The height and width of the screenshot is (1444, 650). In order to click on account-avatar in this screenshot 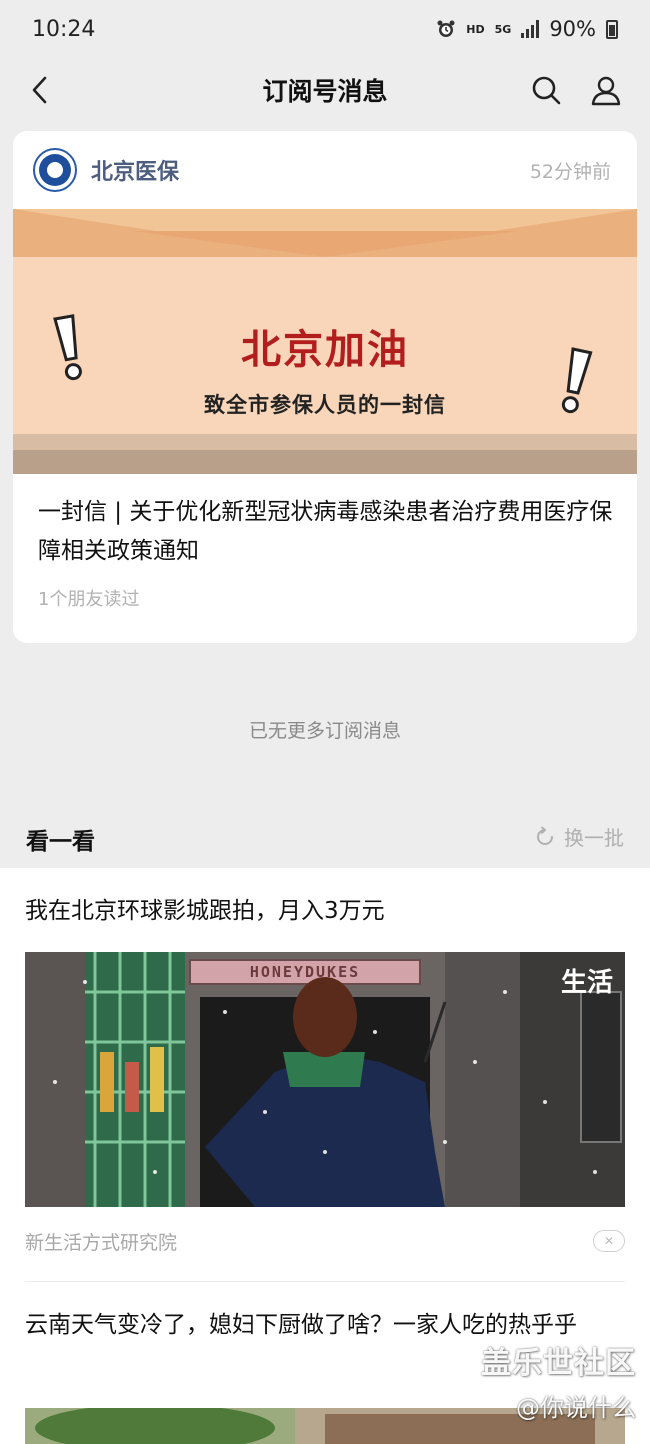, I will do `click(55, 170)`.